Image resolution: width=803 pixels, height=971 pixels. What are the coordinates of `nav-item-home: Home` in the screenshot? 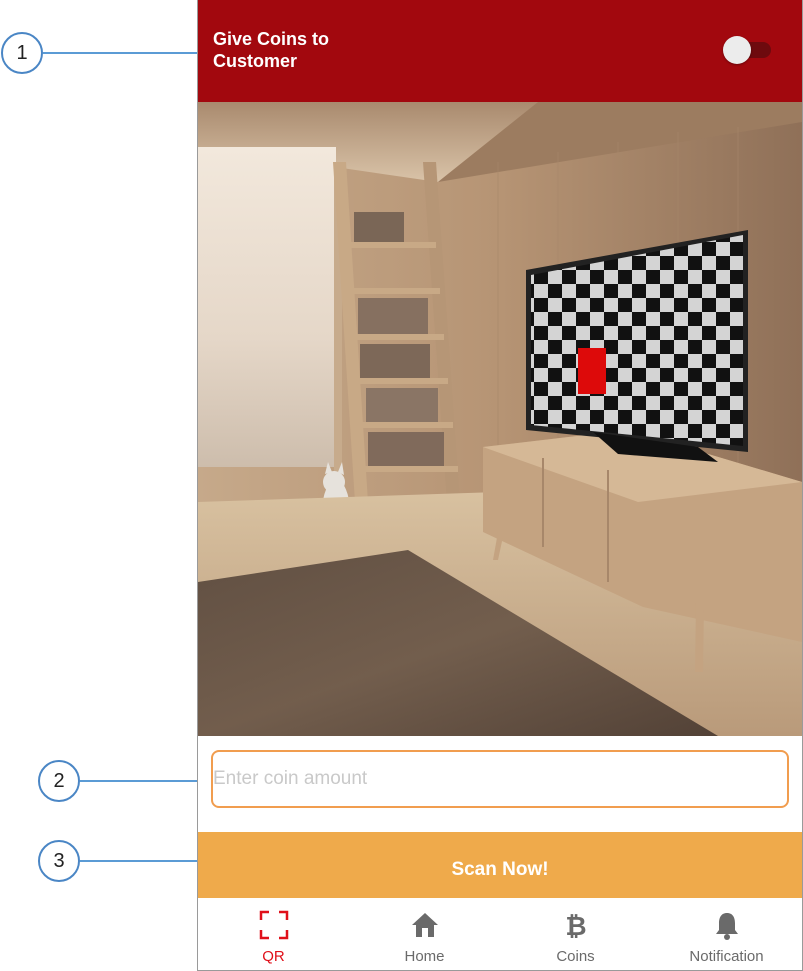 It's located at (424, 934).